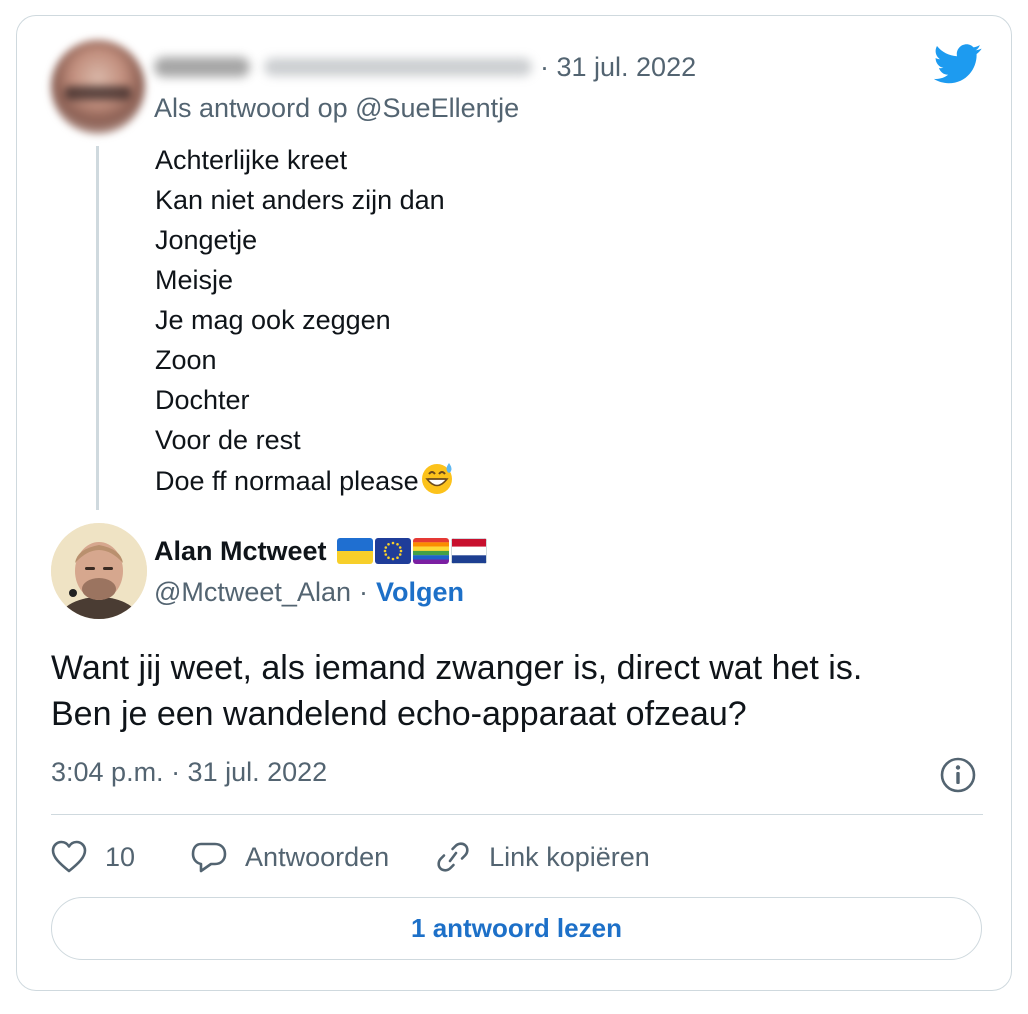  I want to click on eu-flag-icon, so click(392, 551).